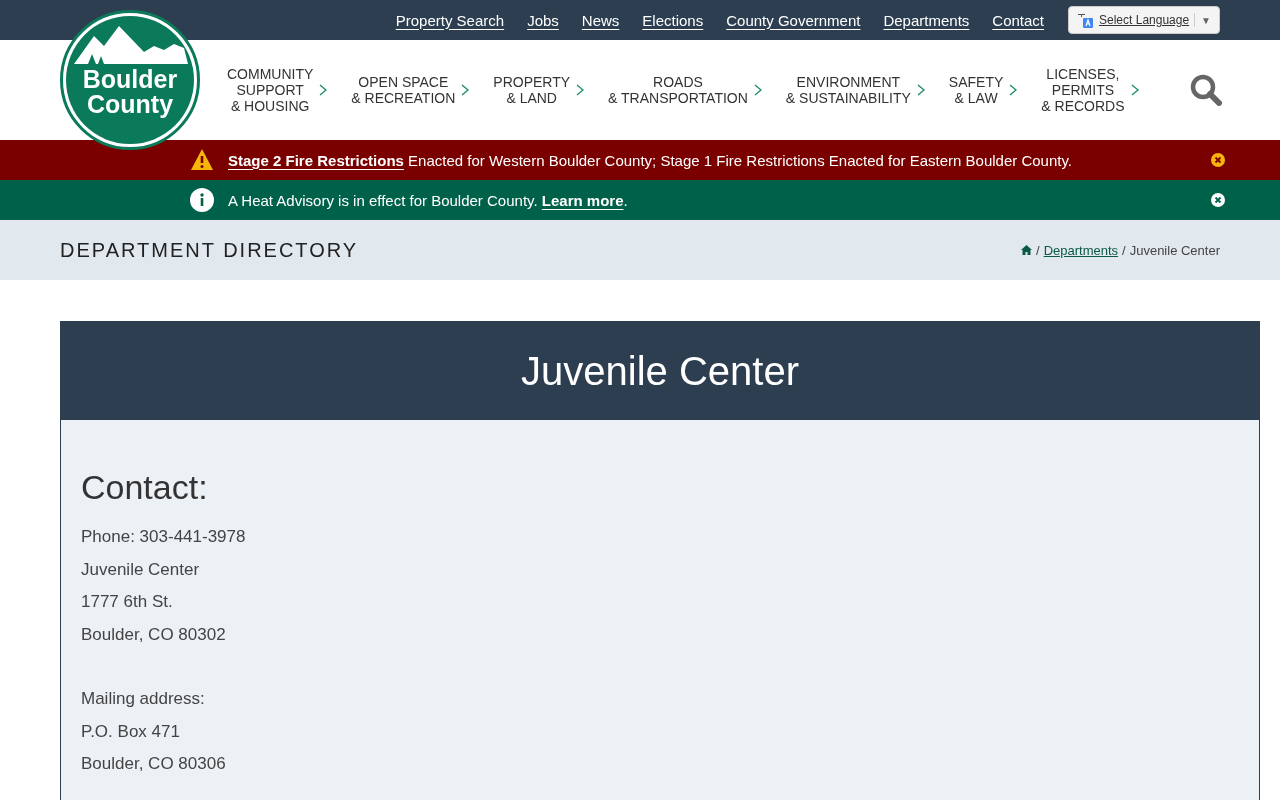 This screenshot has width=1280, height=800. What do you see at coordinates (145, 487) in the screenshot?
I see `section-heading: Contact:` at bounding box center [145, 487].